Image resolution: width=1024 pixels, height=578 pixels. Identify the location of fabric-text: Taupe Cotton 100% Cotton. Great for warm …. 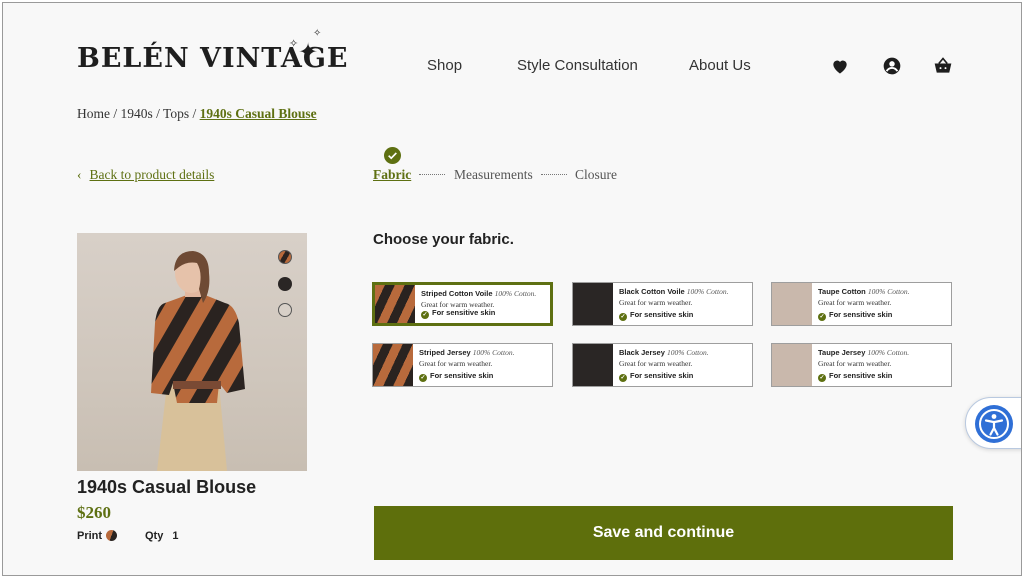
(883, 297).